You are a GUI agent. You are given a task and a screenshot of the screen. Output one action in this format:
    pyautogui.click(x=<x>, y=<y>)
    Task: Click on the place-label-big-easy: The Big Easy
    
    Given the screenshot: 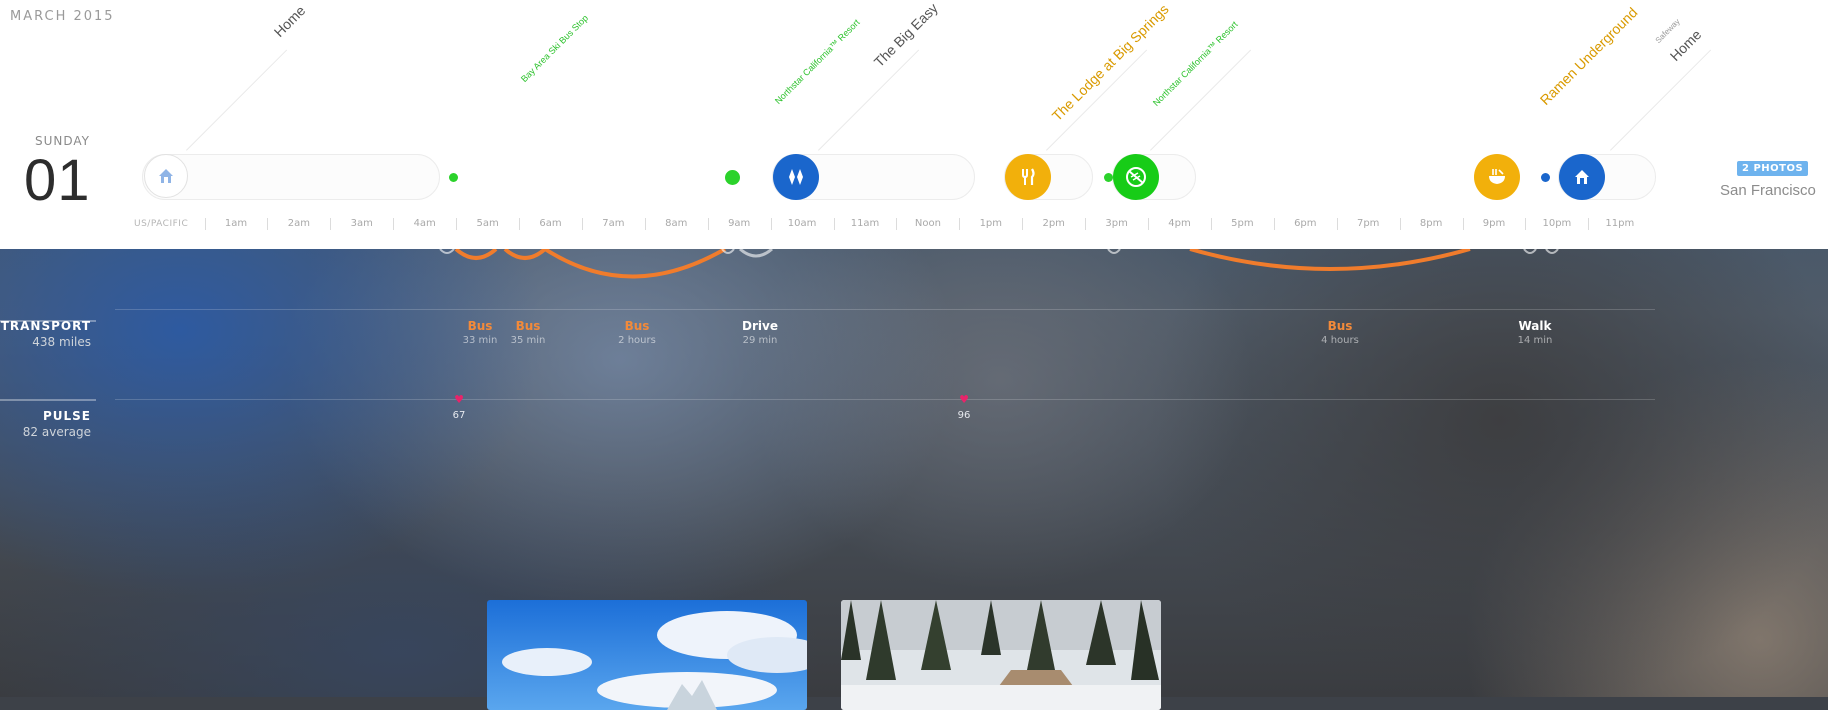 What is the action you would take?
    pyautogui.click(x=906, y=35)
    